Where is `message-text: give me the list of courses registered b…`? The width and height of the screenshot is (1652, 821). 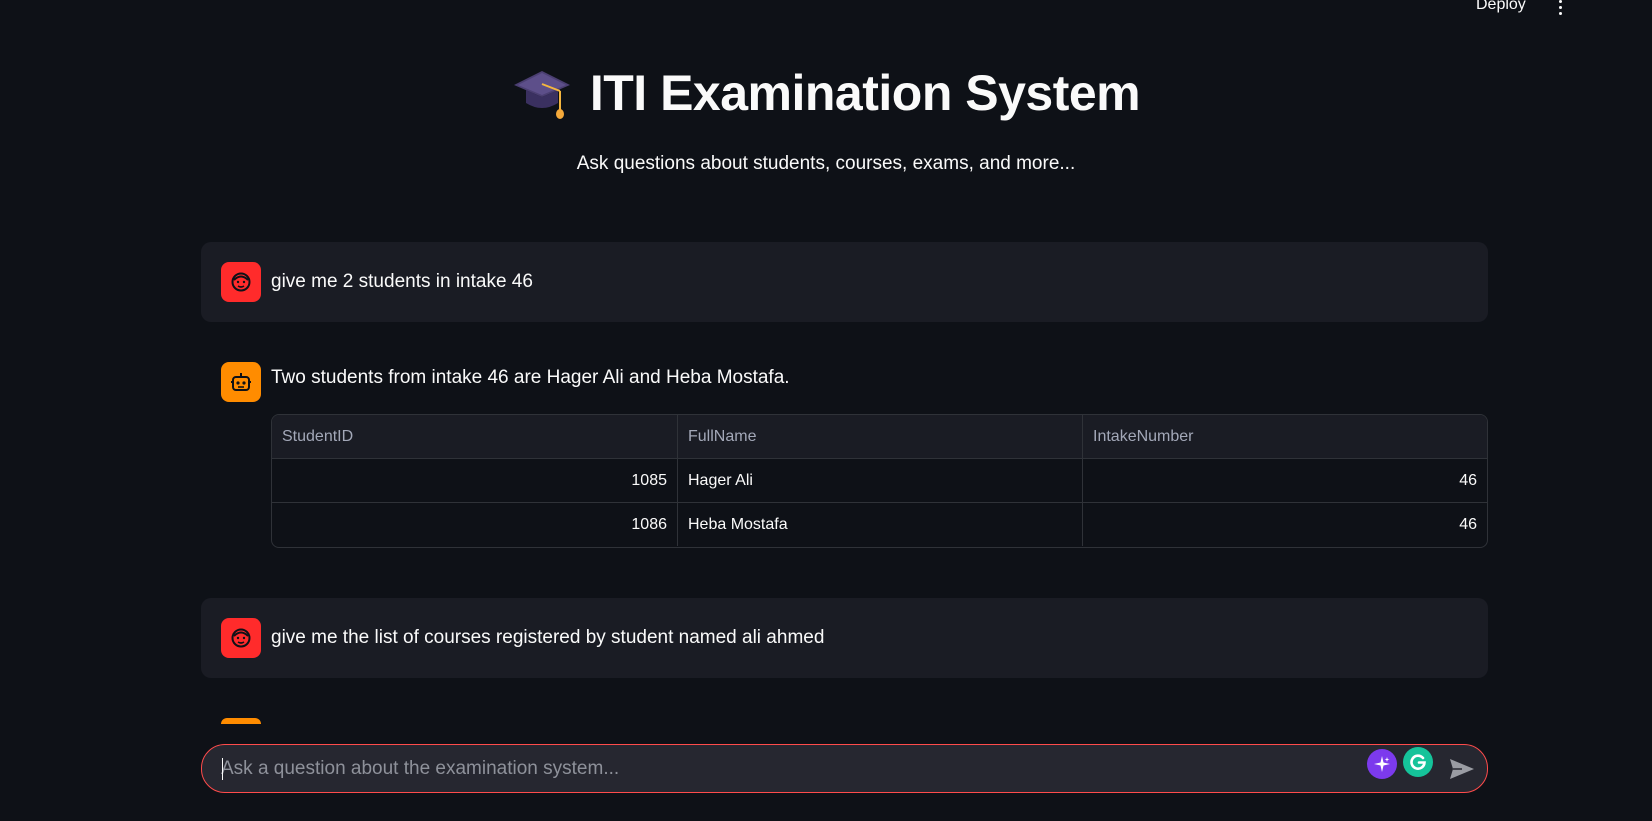 message-text: give me the list of courses registered b… is located at coordinates (548, 637).